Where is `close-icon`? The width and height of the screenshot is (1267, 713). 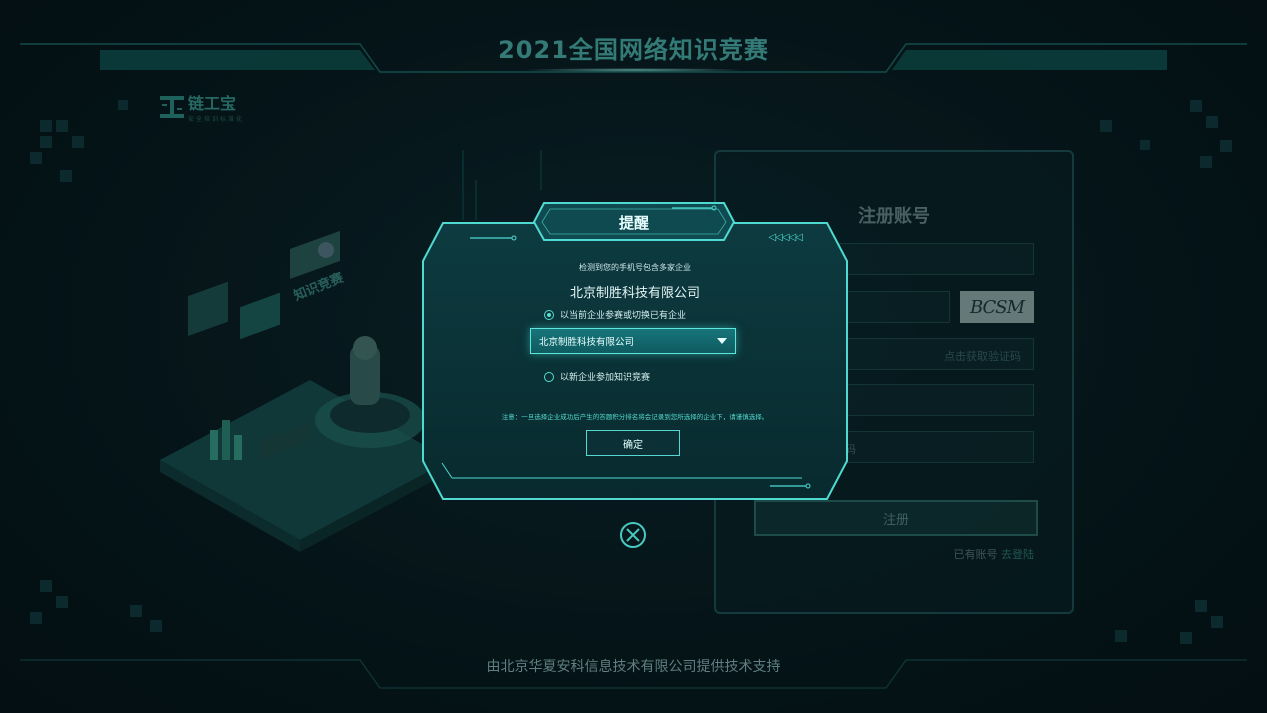
close-icon is located at coordinates (633, 535).